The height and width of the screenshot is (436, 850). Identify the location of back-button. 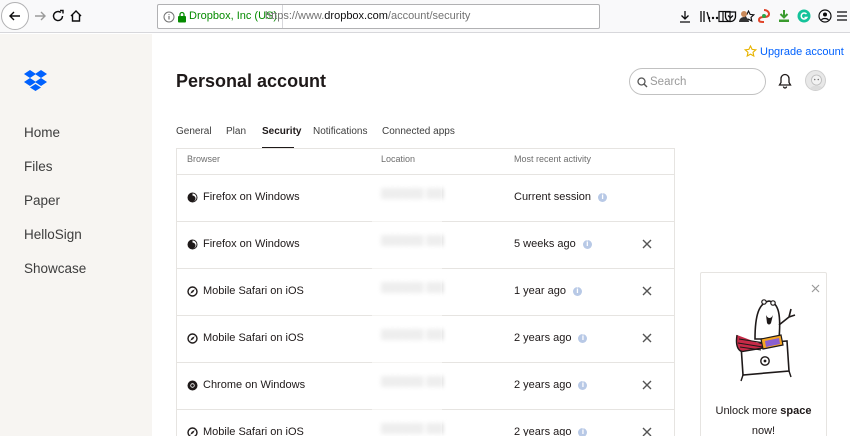
(15, 16).